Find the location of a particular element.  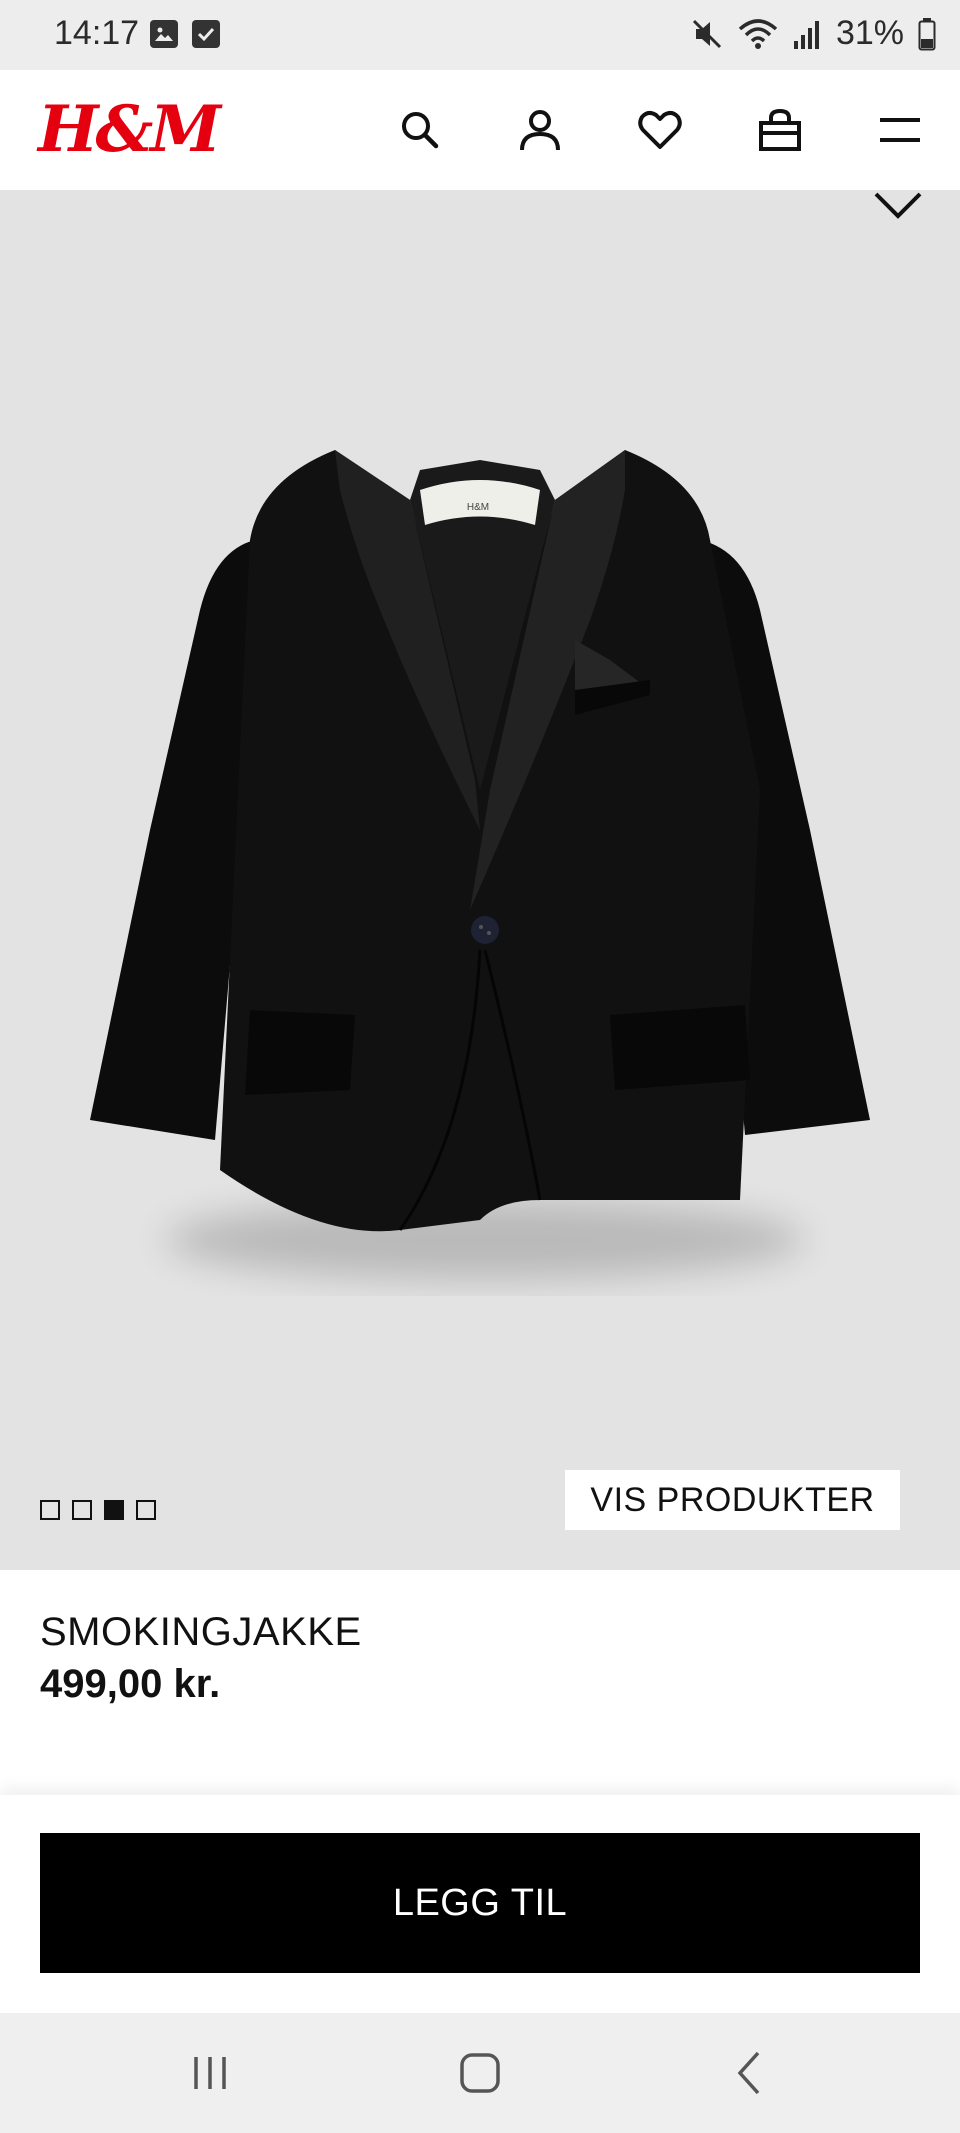

product-info: SMOKINGJAKKE 499,00 kr. is located at coordinates (480, 1682).